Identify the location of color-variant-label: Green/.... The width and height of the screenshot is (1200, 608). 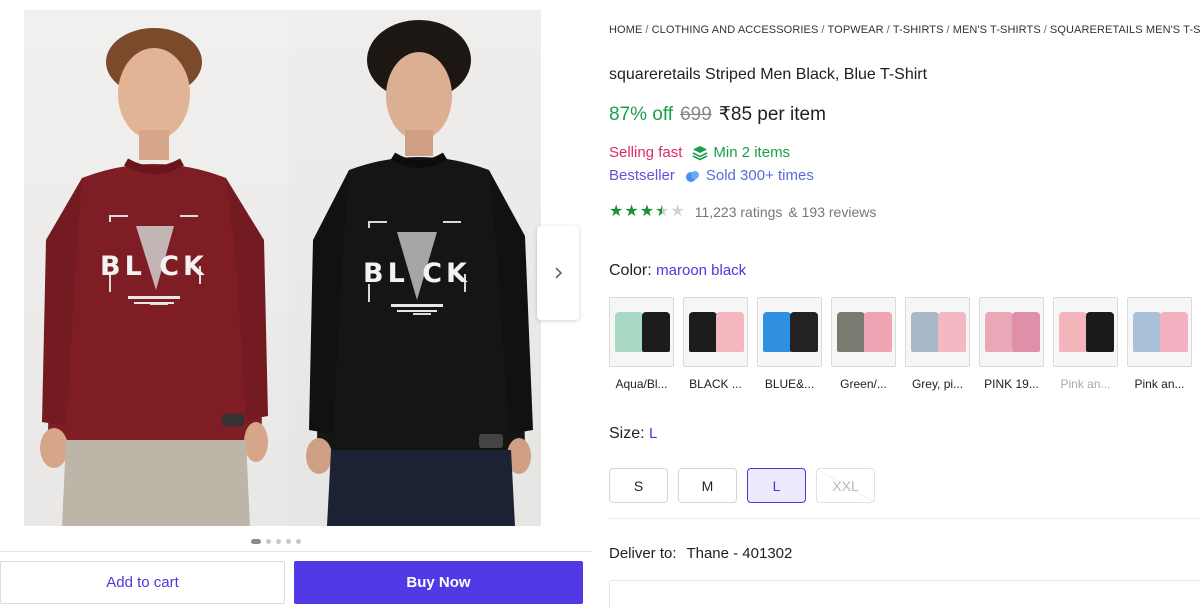
(863, 384).